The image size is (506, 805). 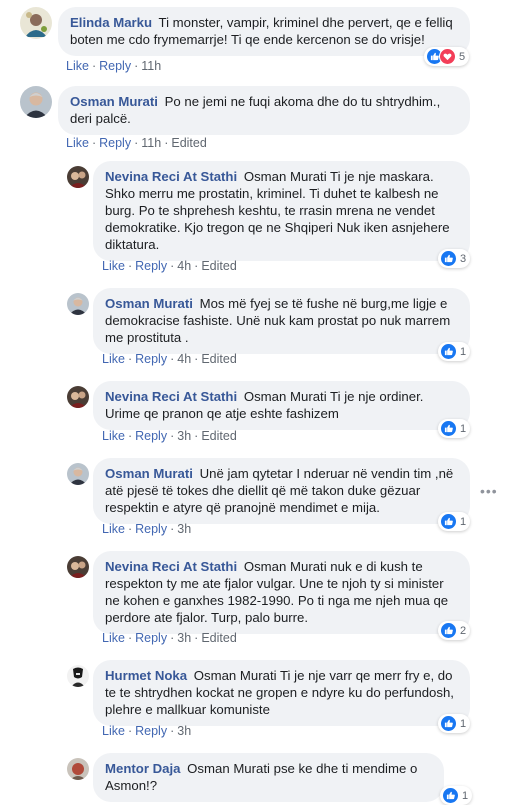 I want to click on love-reaction-icon, so click(x=447, y=56).